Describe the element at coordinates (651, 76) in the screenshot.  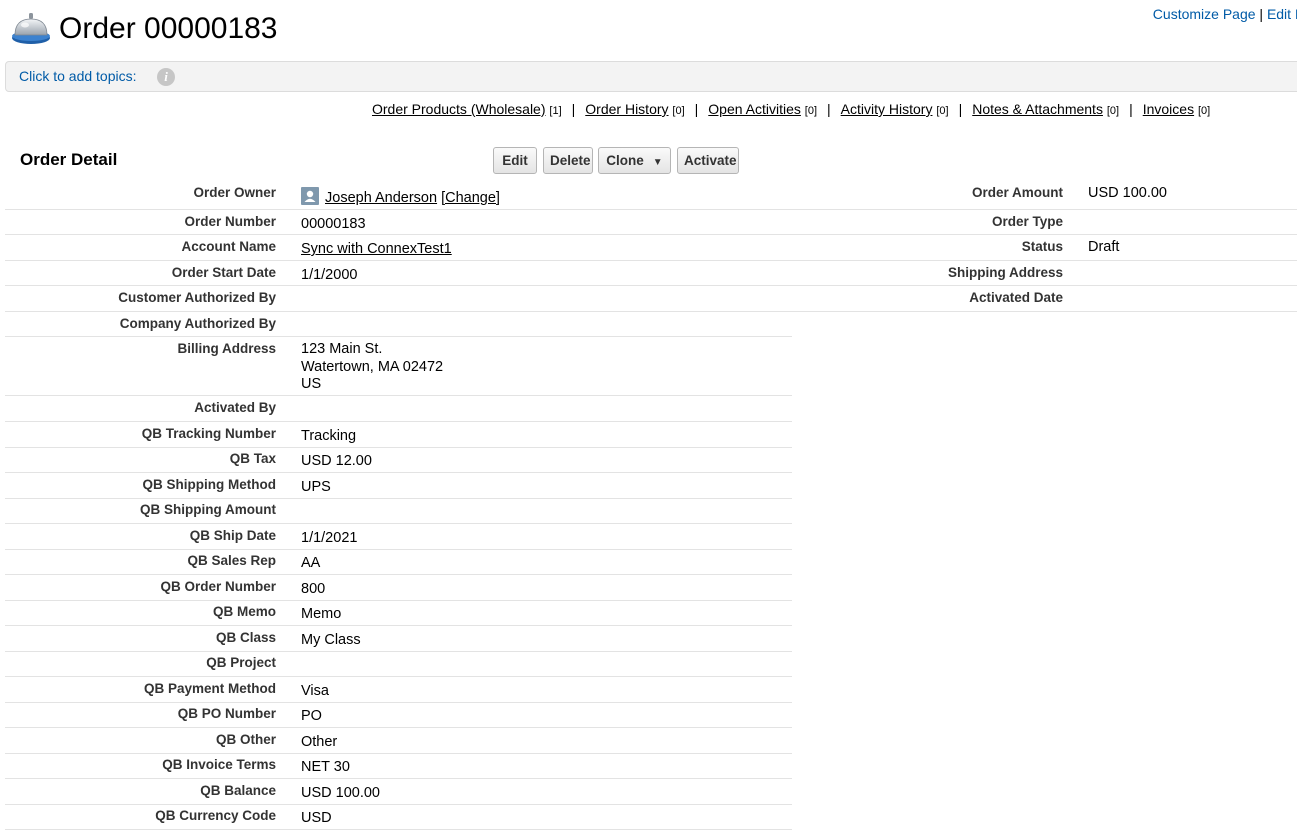
I see `topics-bar: Click to add topics: i` at that location.